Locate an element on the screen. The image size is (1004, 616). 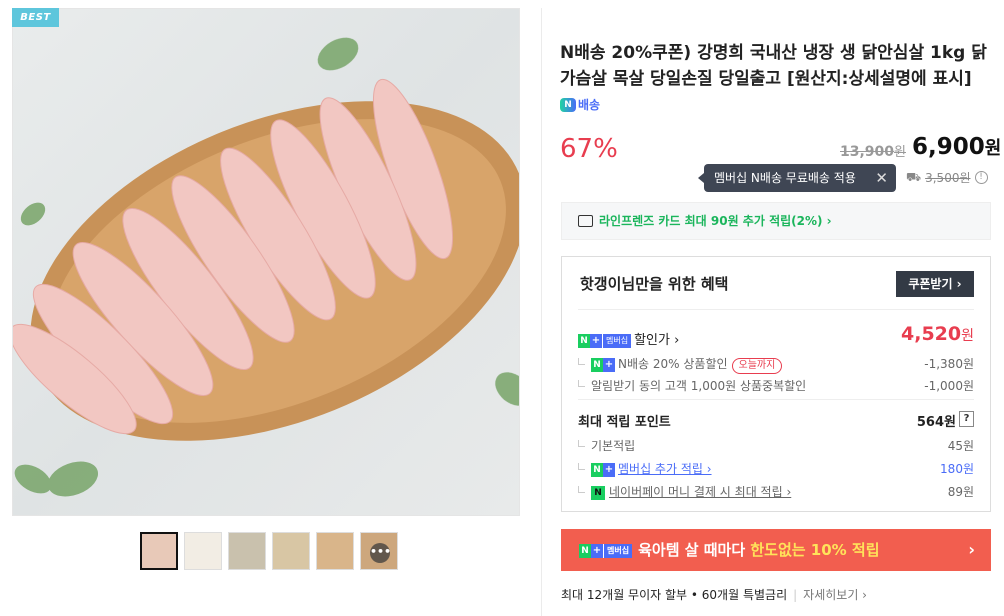
discount-label: N배송 20% 상품할인 is located at coordinates (673, 364).